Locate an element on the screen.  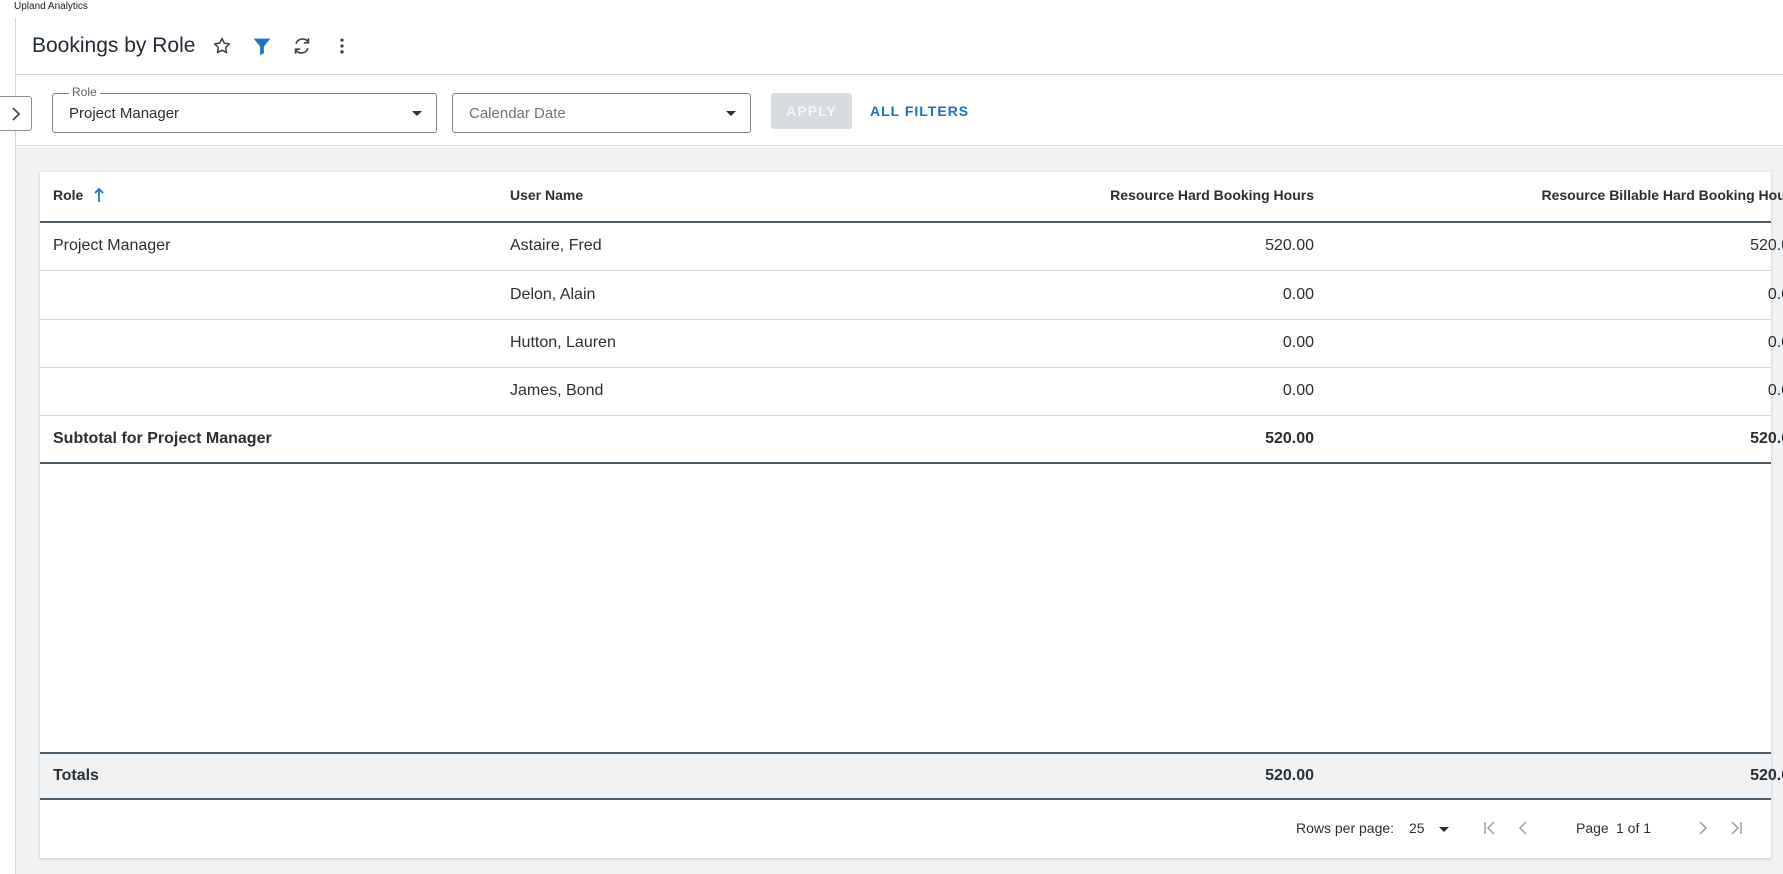
cell-role: Project Manager is located at coordinates (112, 245).